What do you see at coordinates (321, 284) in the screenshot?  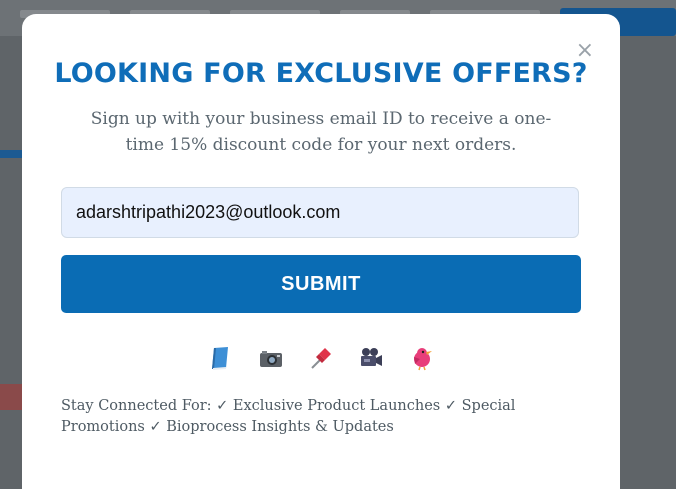 I see `submit-button: SUBMIT` at bounding box center [321, 284].